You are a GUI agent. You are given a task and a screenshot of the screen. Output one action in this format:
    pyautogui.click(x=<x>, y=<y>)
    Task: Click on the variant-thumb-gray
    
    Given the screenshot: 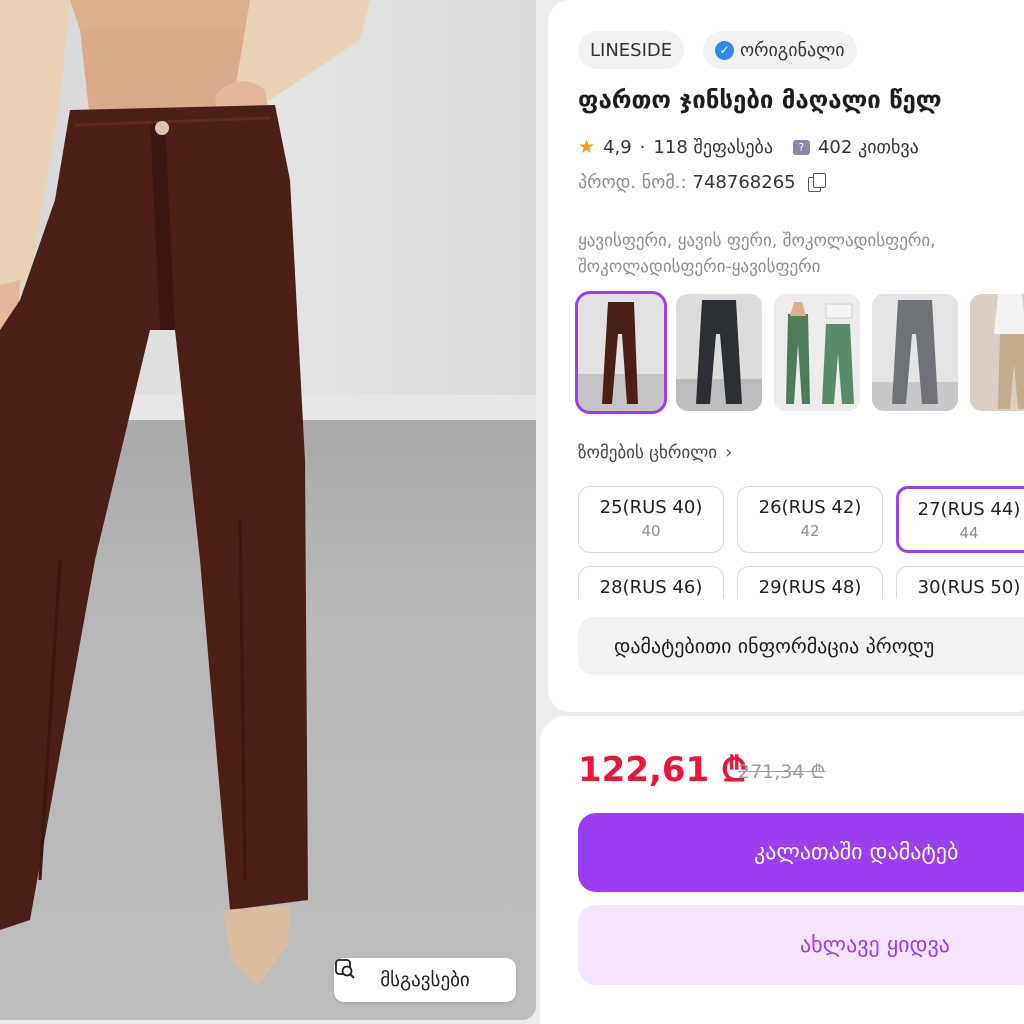 What is the action you would take?
    pyautogui.click(x=915, y=352)
    